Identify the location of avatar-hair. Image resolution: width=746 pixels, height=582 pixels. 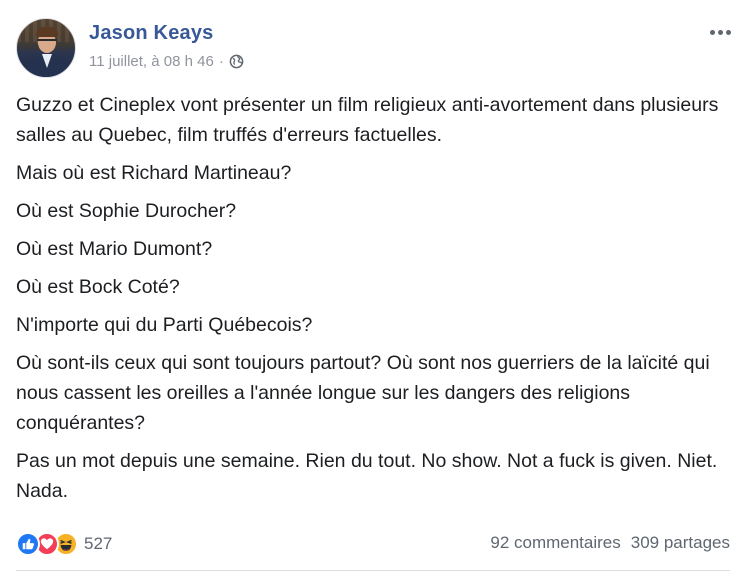
(47, 32).